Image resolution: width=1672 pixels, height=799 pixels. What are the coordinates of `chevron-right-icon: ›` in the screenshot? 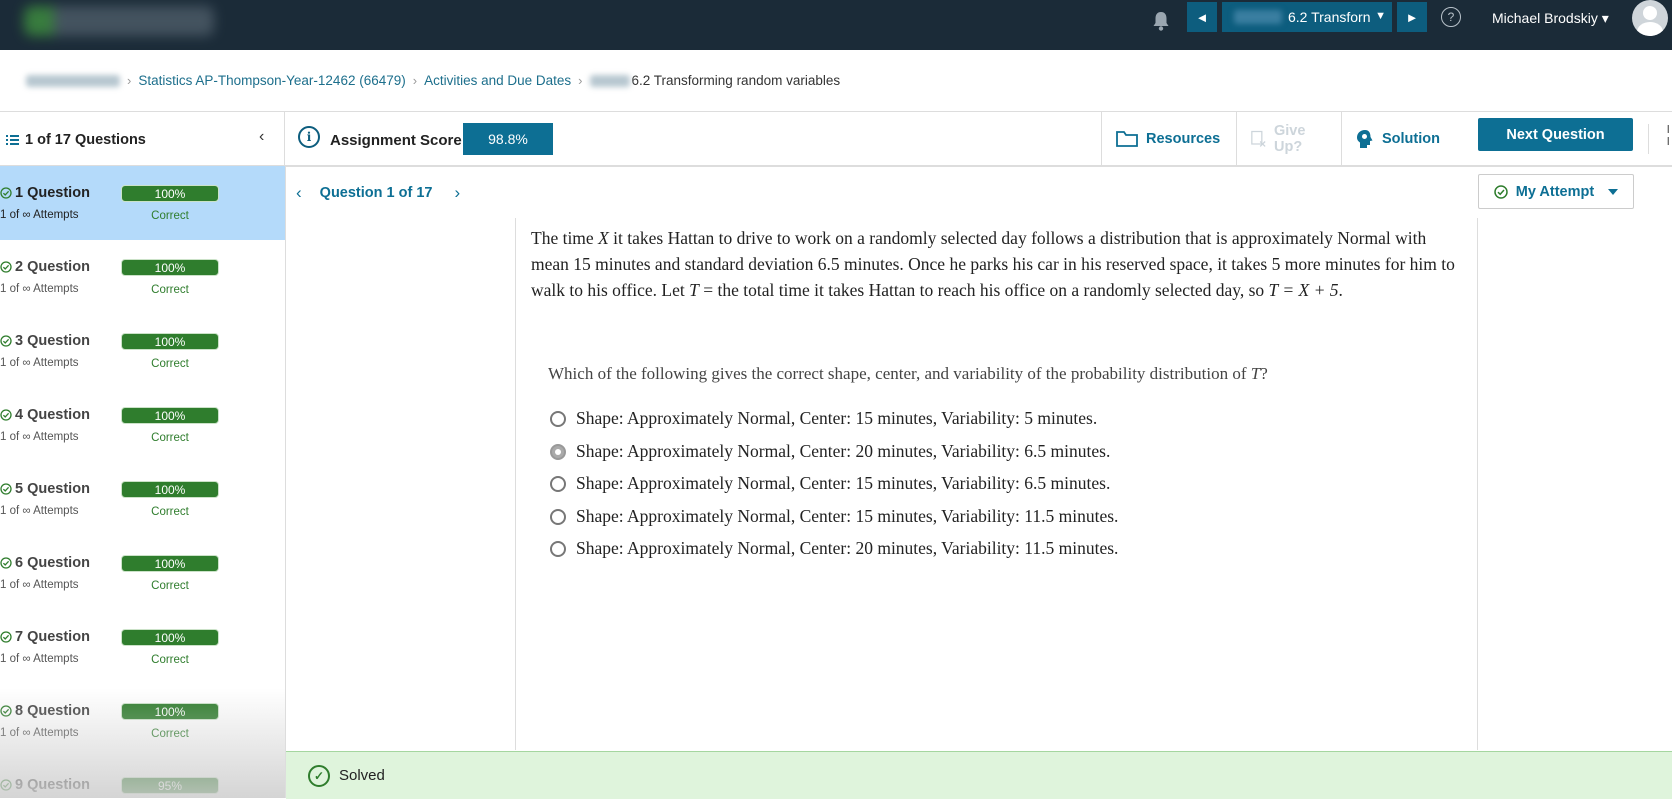 It's located at (457, 193).